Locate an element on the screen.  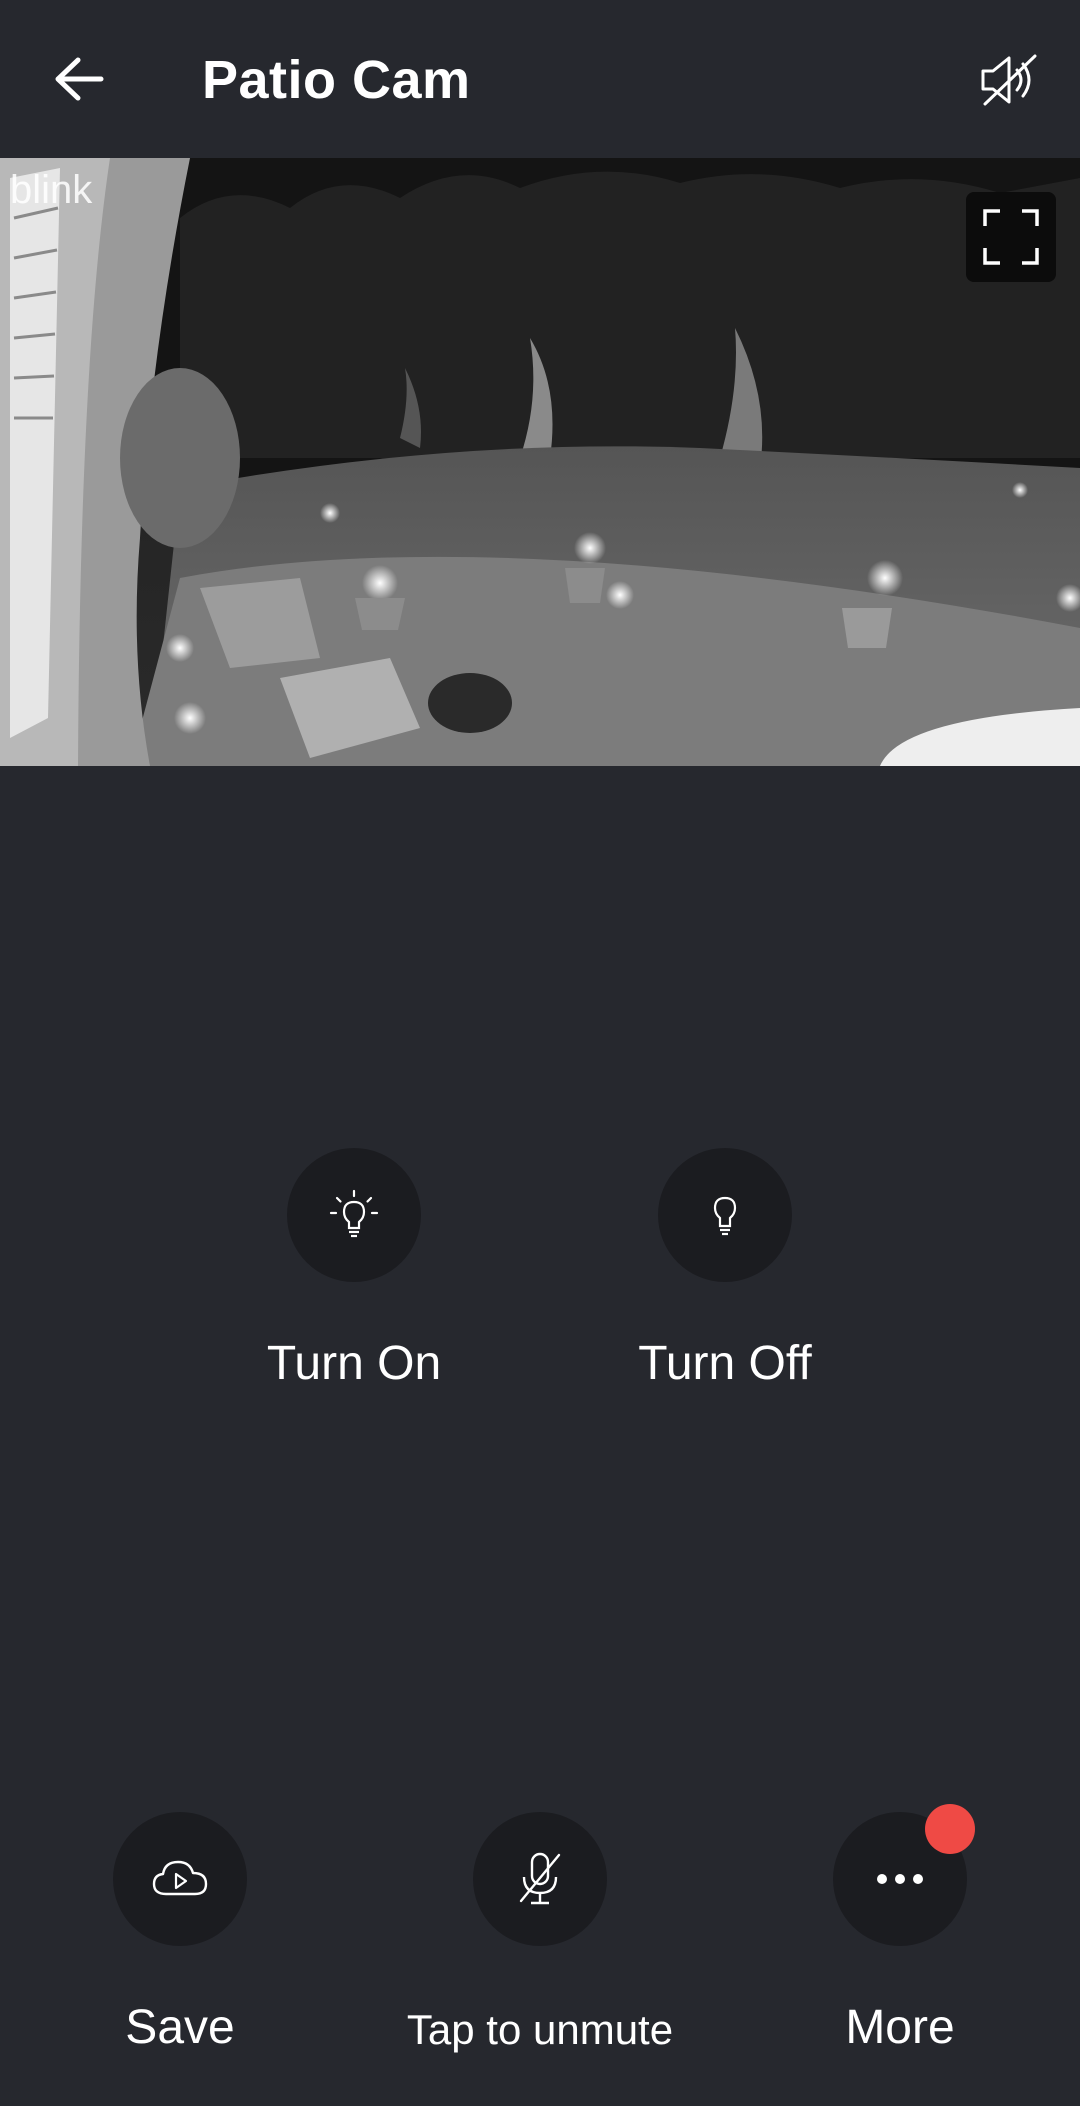
unmute-mic-button is located at coordinates (540, 1879).